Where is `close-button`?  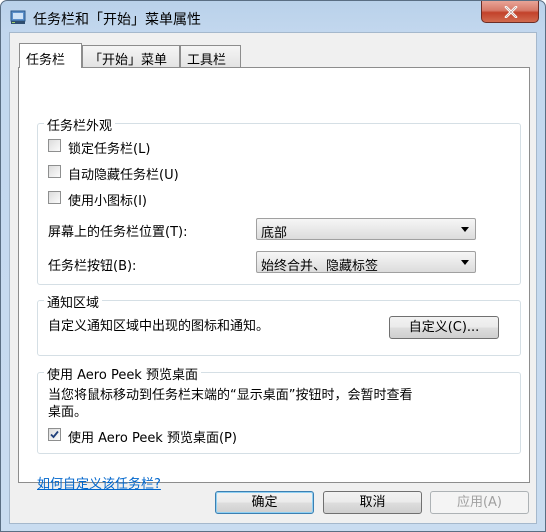
close-button is located at coordinates (510, 12).